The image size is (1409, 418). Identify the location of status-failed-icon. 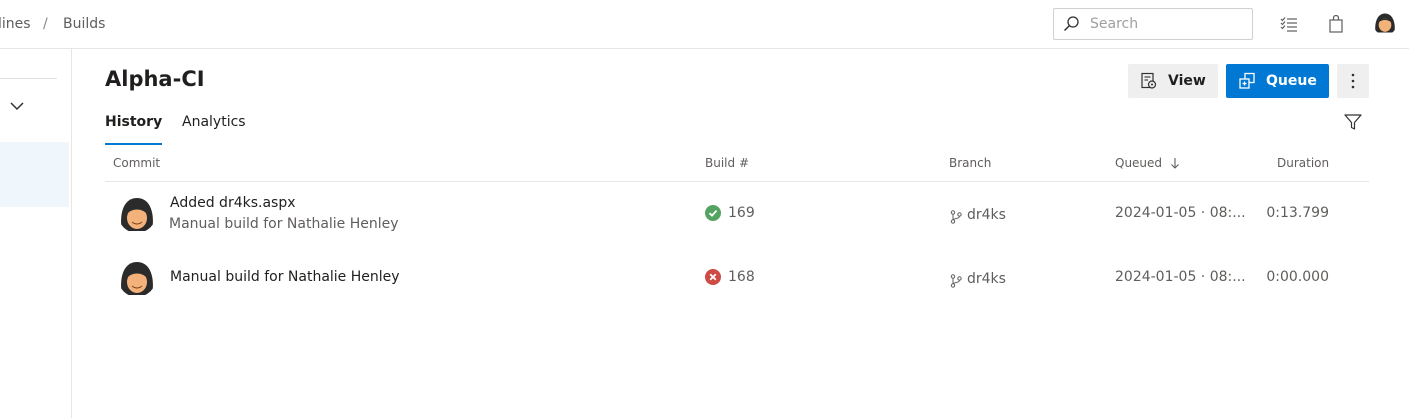
(713, 277).